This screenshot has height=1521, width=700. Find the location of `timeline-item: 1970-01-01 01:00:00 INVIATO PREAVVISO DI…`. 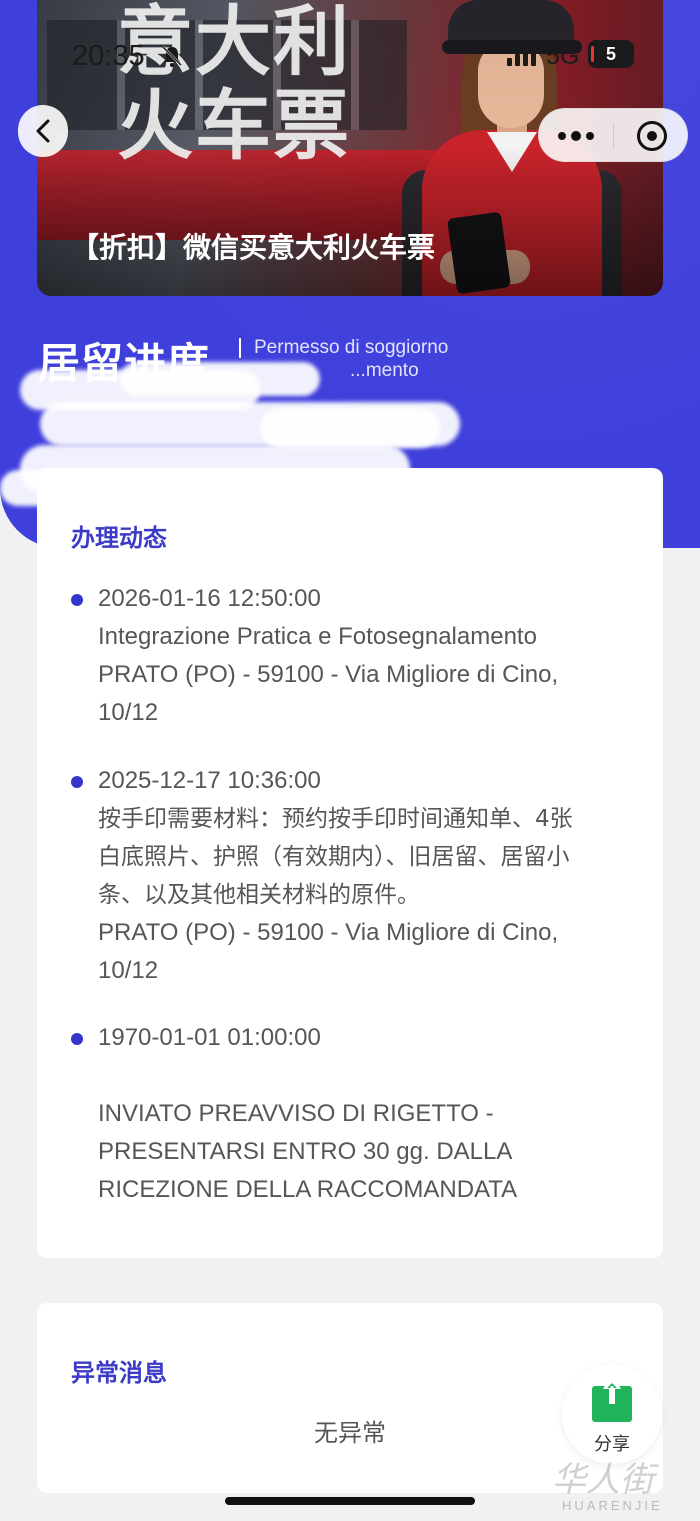

timeline-item: 1970-01-01 01:00:00 INVIATO PREAVVISO DI… is located at coordinates (351, 1116).